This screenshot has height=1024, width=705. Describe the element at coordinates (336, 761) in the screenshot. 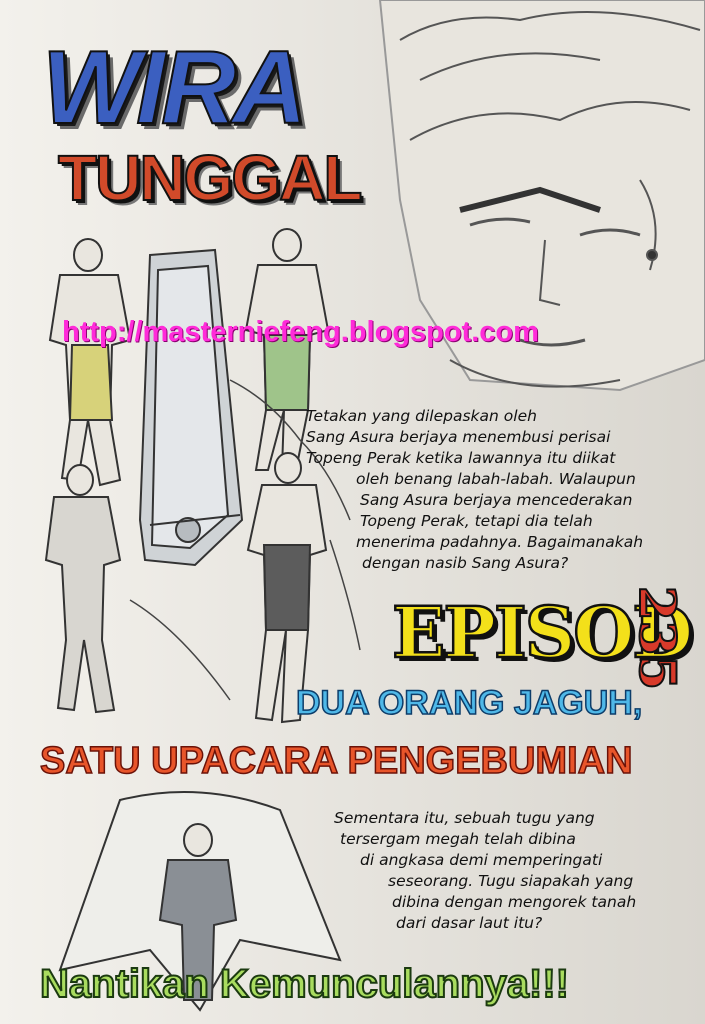

I see `episode-title-line2: SATU UPACARA PENGEBUMIAN` at that location.